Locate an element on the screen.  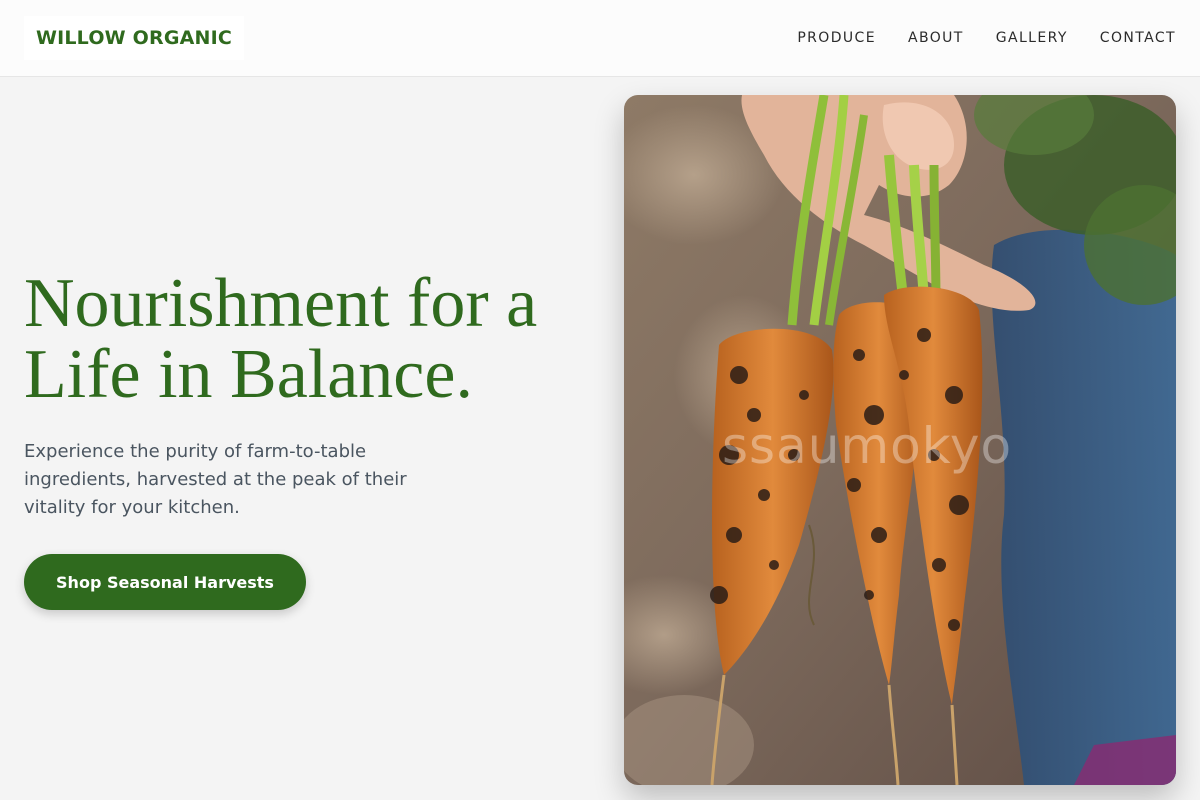
shop-seasonal-harvests-button: Shop Seasonal Harvests is located at coordinates (165, 582).